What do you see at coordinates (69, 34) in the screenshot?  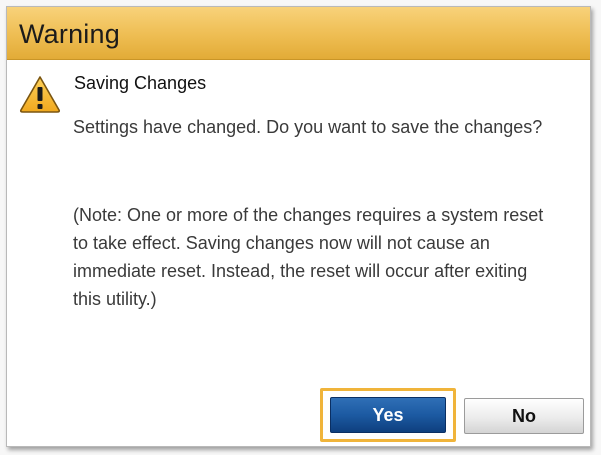 I see `dialog-title: Warning` at bounding box center [69, 34].